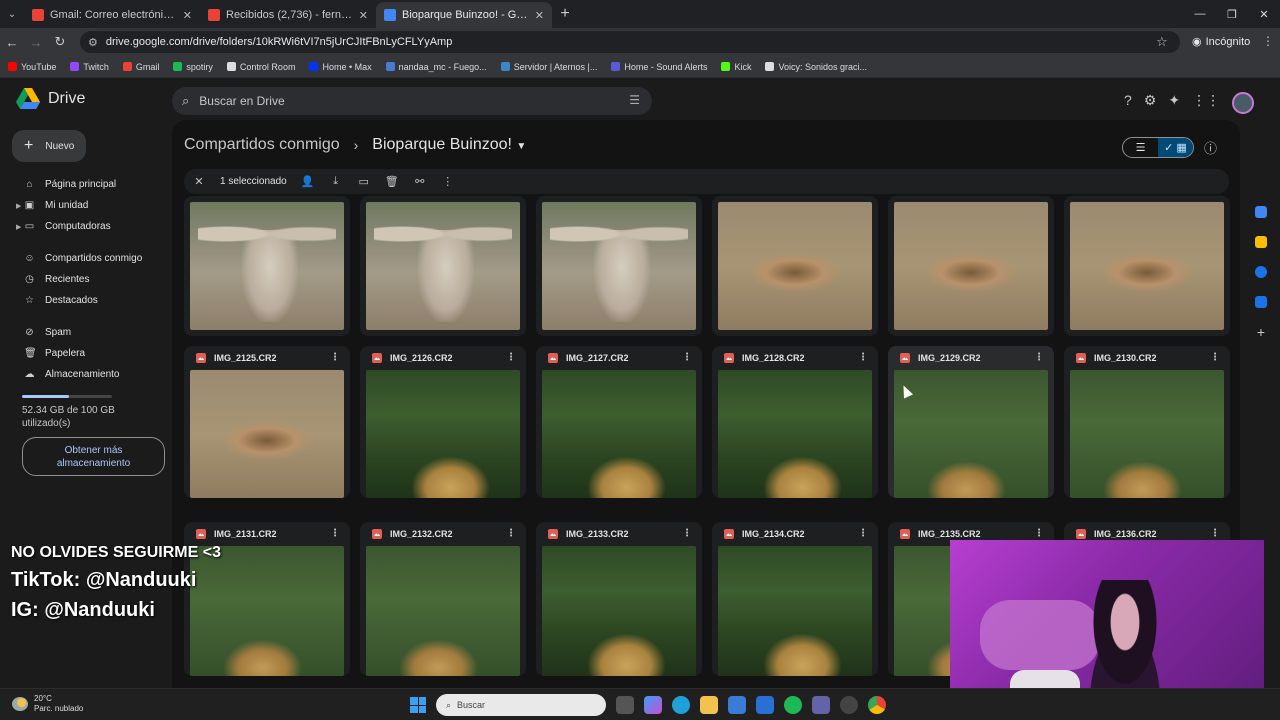  I want to click on sidebar-item-spam: ⊘ Spam, so click(85, 332).